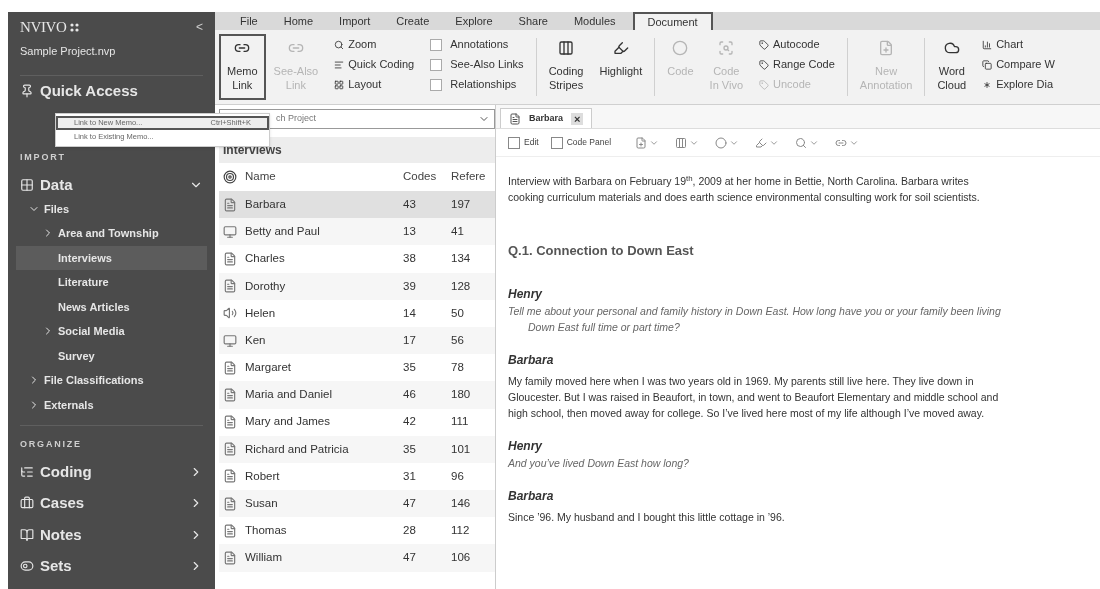 Image resolution: width=1100 pixels, height=589 pixels. I want to click on section-heading: Q.1. Connection to Down East, so click(601, 251).